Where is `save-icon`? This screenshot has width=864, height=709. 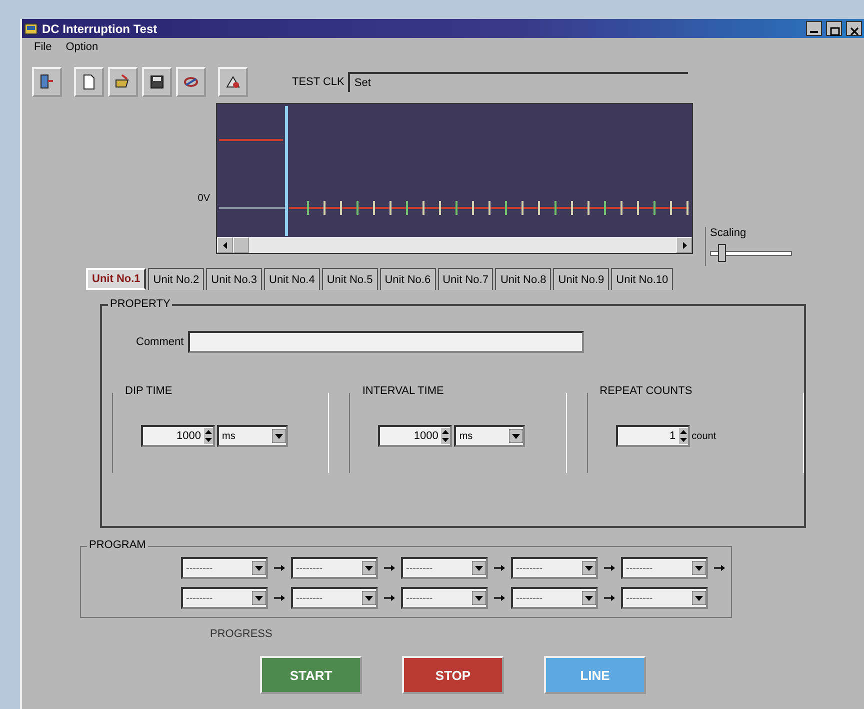 save-icon is located at coordinates (157, 82).